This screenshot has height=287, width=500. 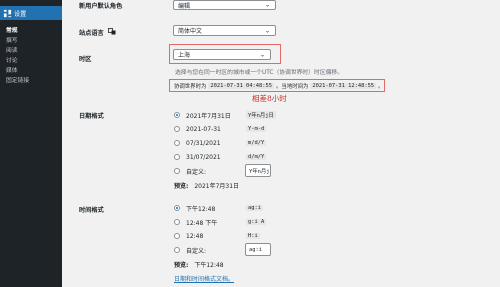 I want to click on date-format-option: 07/31/2021 m/d/Y, so click(x=220, y=143).